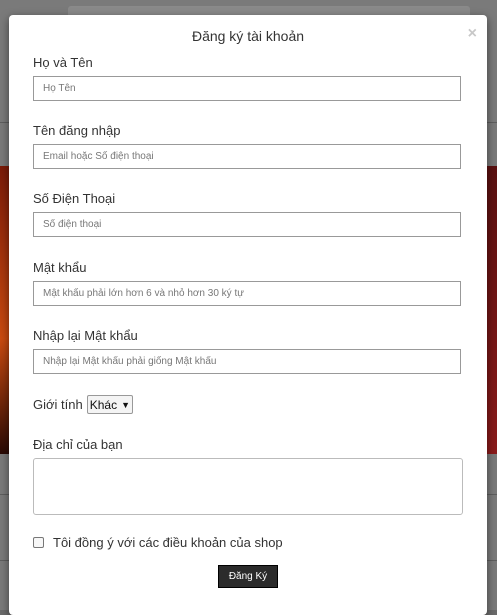 This screenshot has width=497, height=615. I want to click on chevron-down-icon: ▼, so click(125, 404).